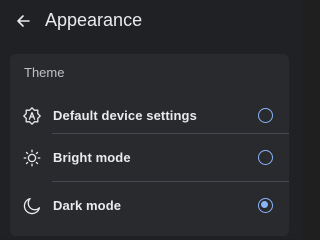 The width and height of the screenshot is (320, 240). What do you see at coordinates (87, 205) in the screenshot?
I see `theme-option-label: Dark mode` at bounding box center [87, 205].